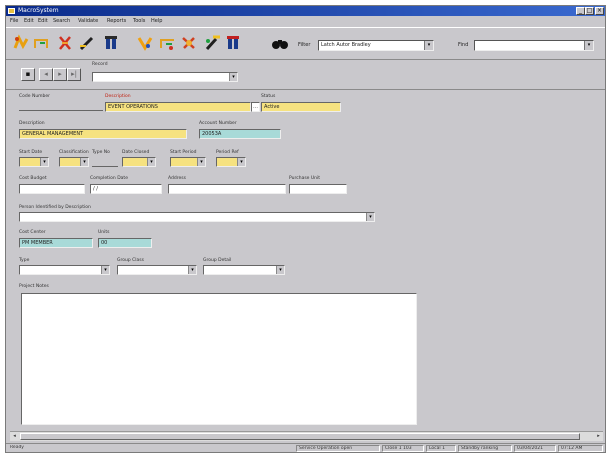 Image resolution: width=612 pixels, height=455 pixels. I want to click on completion-date-field: / /, so click(126, 189).